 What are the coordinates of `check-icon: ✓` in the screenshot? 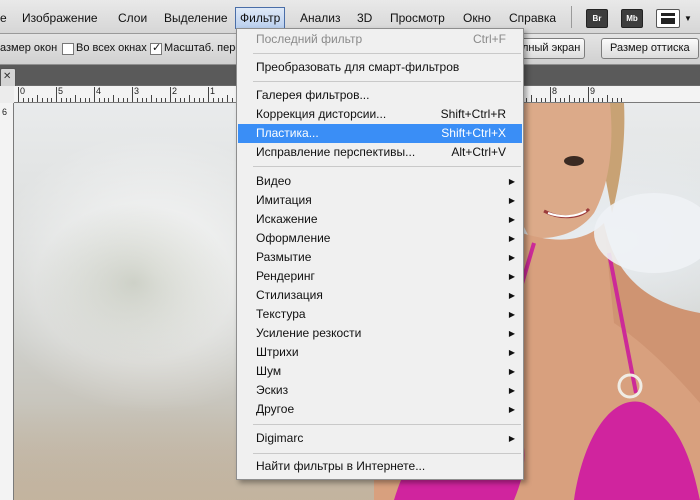 It's located at (157, 48).